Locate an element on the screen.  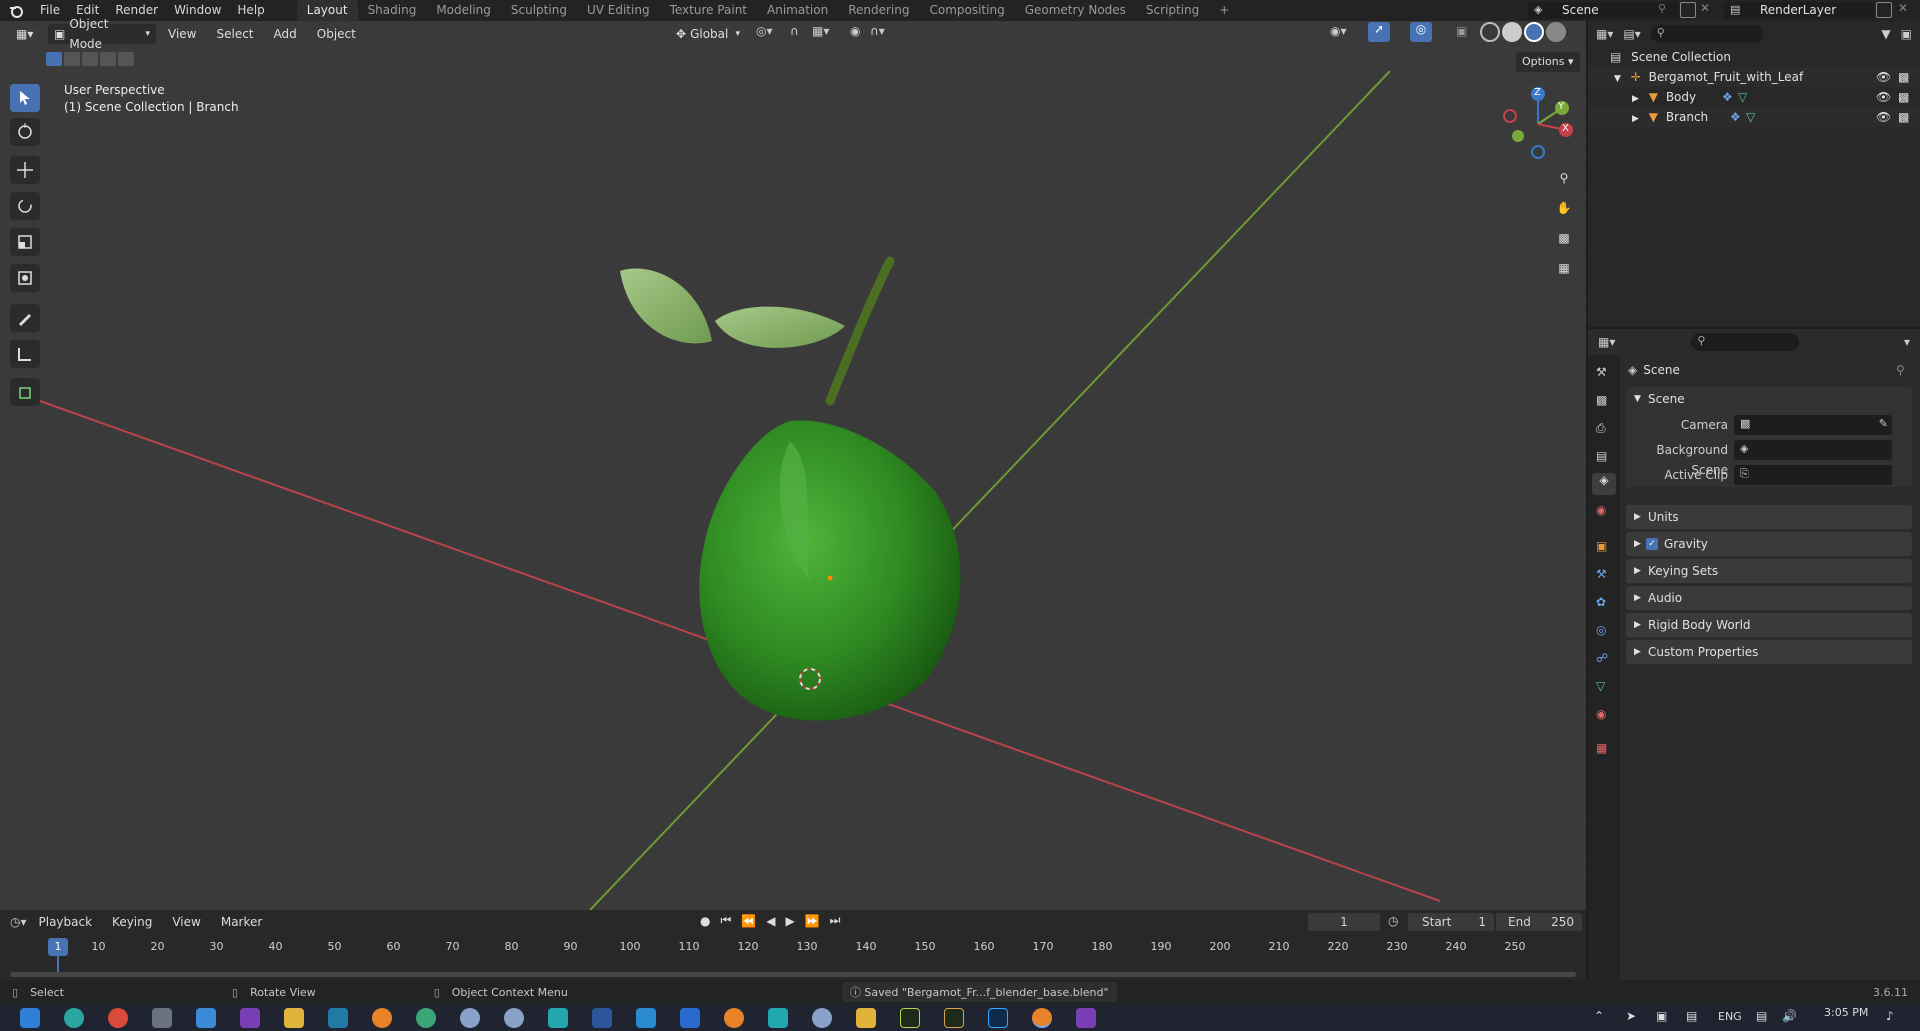
particles-tab-icon: ✿ is located at coordinates (1601, 602).